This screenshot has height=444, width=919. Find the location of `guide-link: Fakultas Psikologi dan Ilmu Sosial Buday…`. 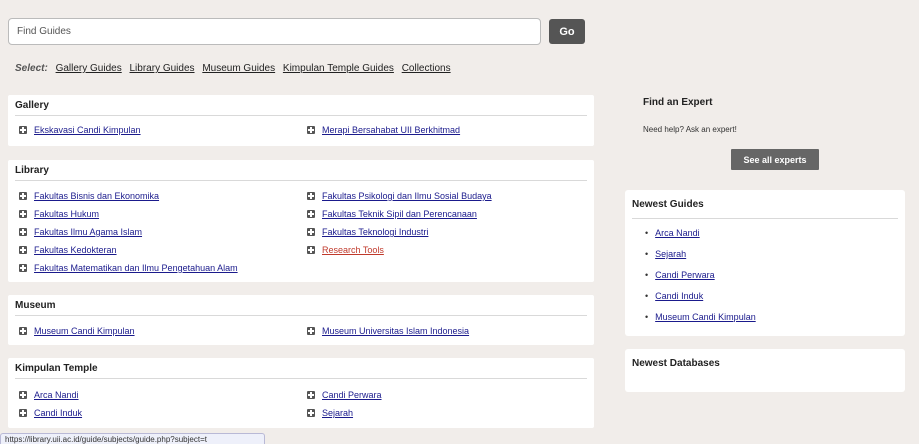

guide-link: Fakultas Psikologi dan Ilmu Sosial Buday… is located at coordinates (407, 196).